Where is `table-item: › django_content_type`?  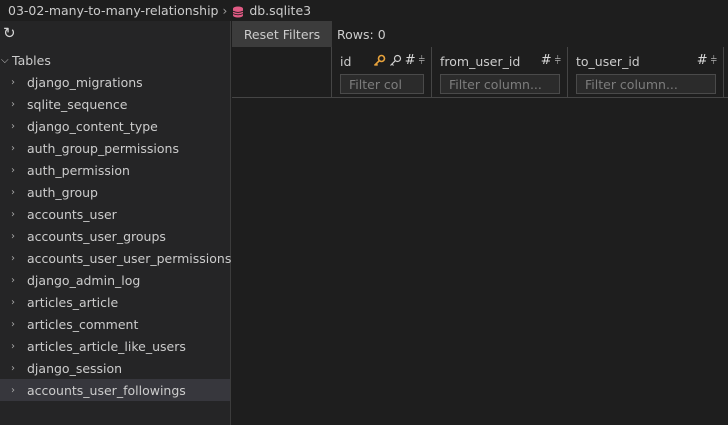 table-item: › django_content_type is located at coordinates (115, 126).